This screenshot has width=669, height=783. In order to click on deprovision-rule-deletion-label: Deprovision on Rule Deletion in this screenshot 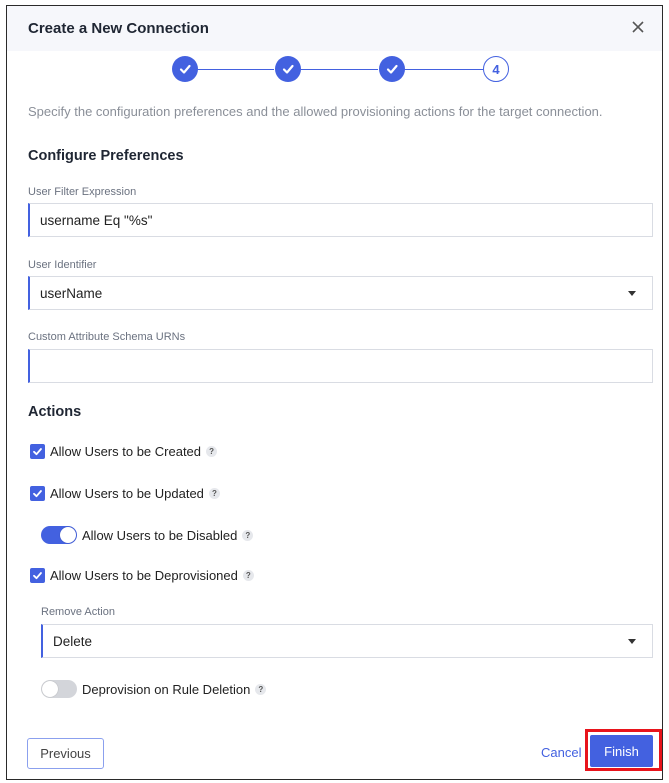, I will do `click(166, 689)`.